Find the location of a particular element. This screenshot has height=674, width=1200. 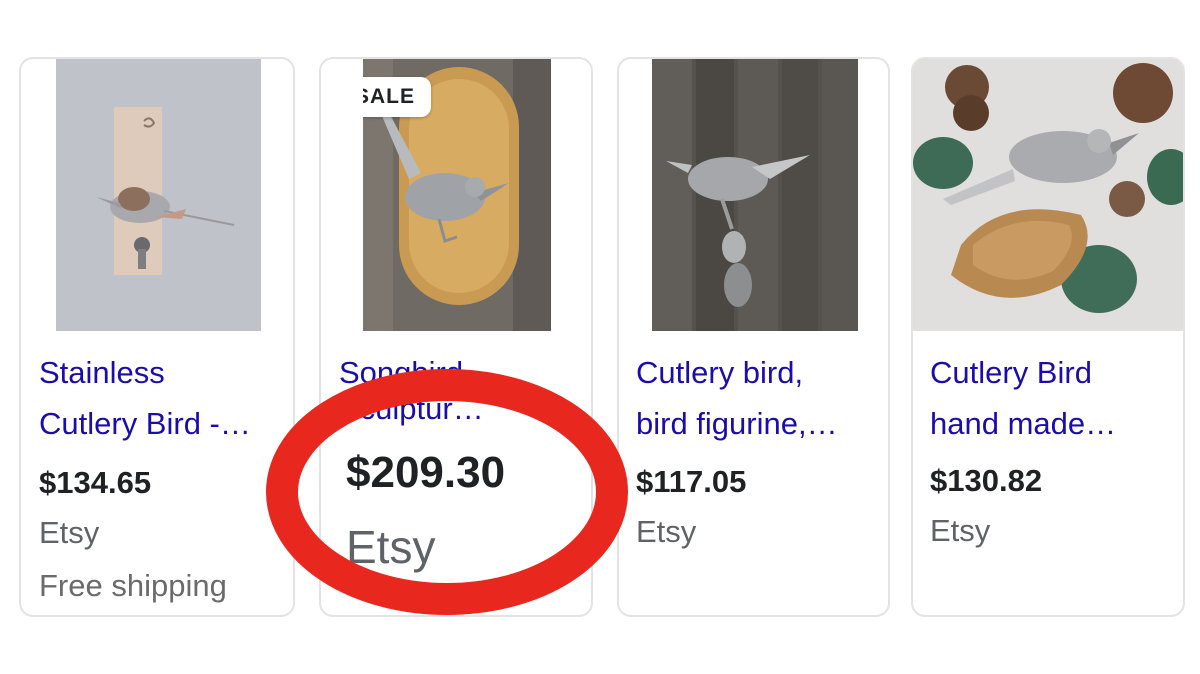

product-image-2: SALE is located at coordinates (457, 195).